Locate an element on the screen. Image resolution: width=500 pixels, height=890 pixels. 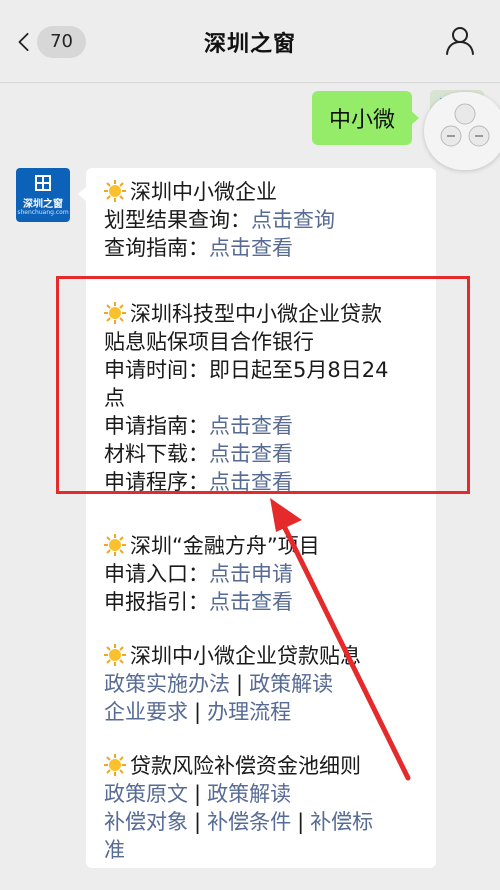
section-enterprise-classification: 深圳中小微企业 划型结果查询：点击查询 查询指南：点击查看 is located at coordinates (269, 220).